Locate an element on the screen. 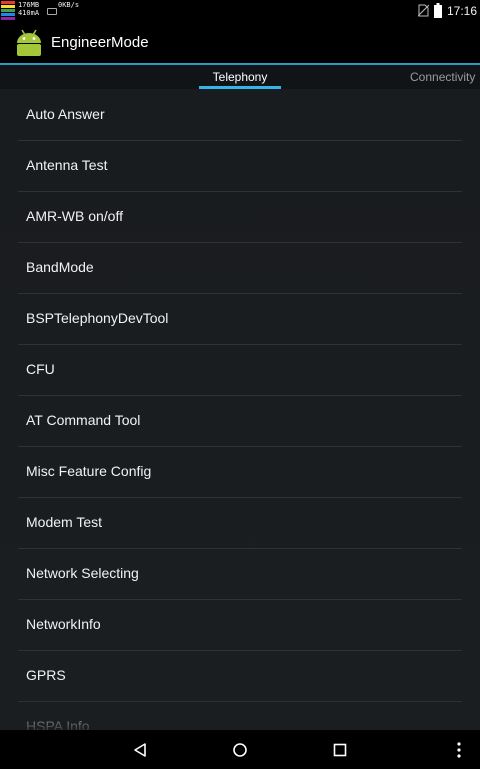  list-item-networkinfo: NetworkInfo is located at coordinates (240, 624).